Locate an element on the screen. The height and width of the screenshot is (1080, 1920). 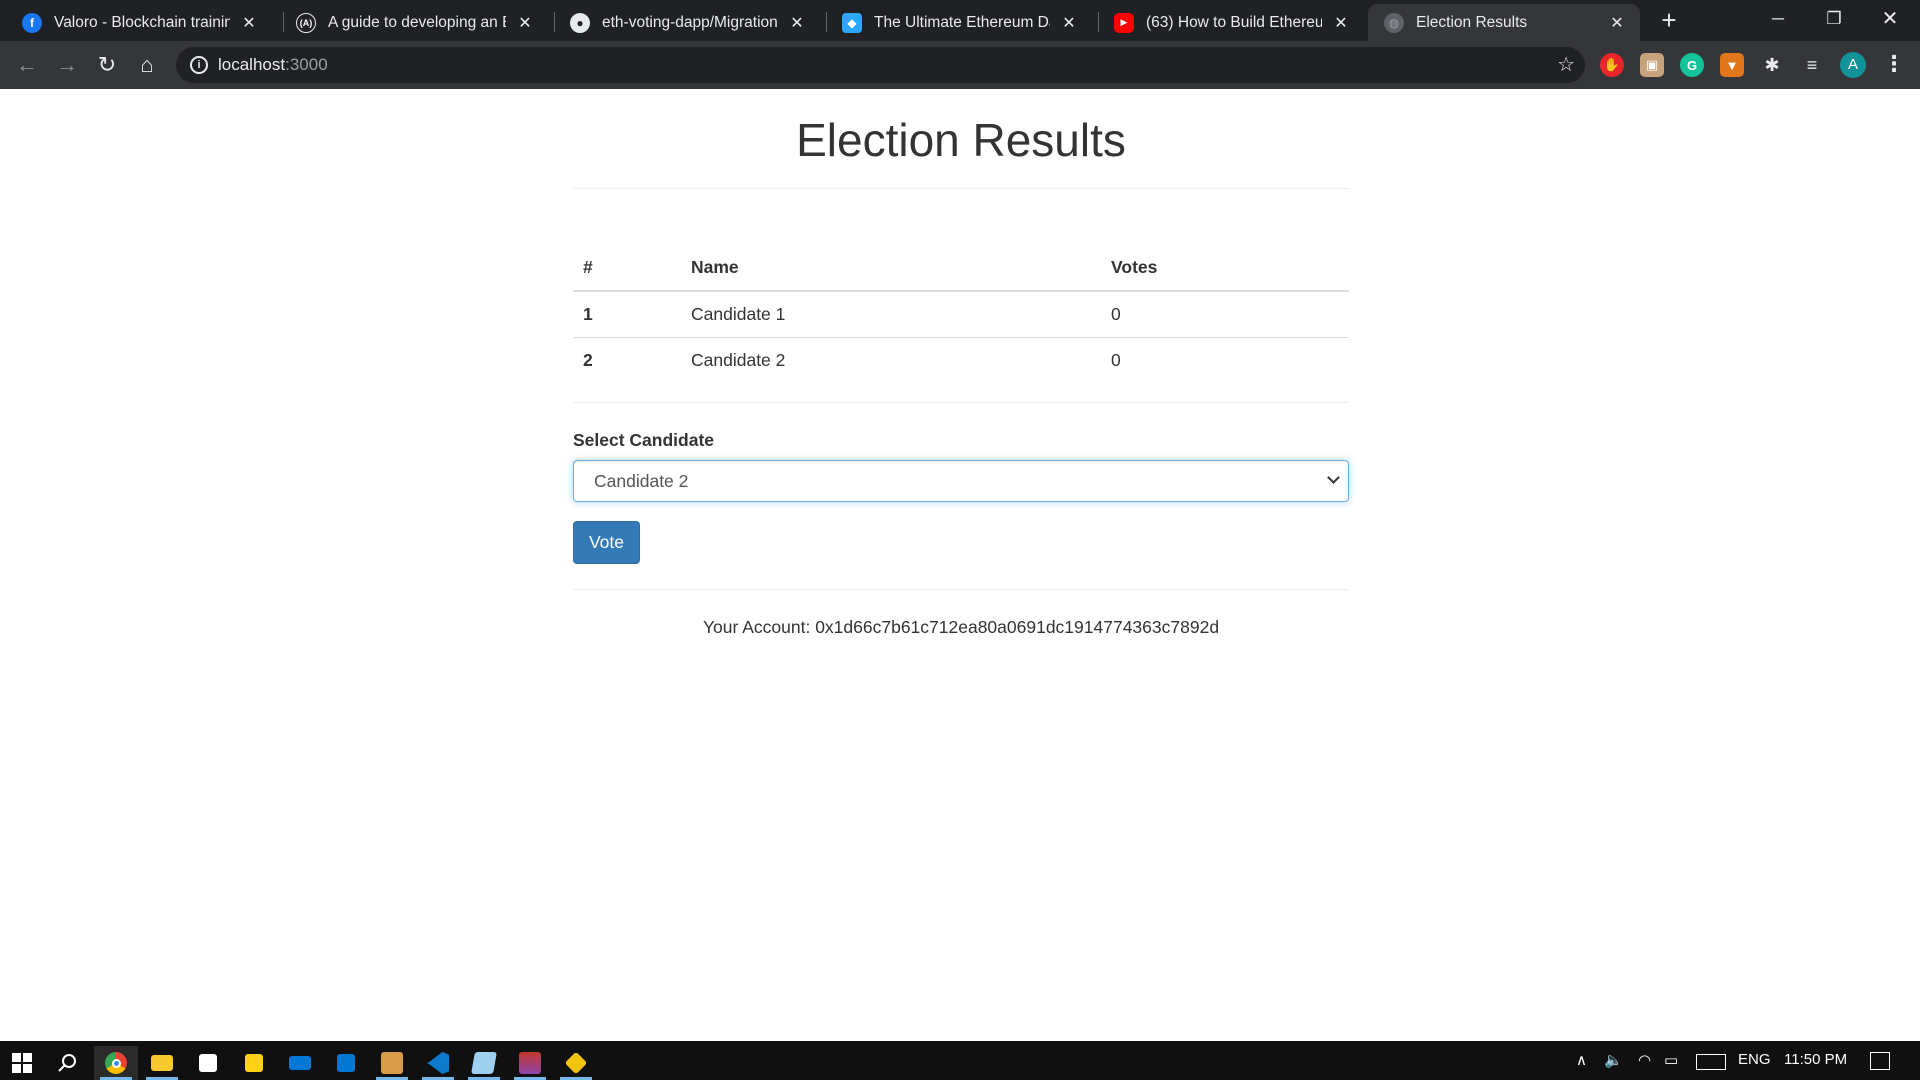
info-icon: i is located at coordinates (199, 65).